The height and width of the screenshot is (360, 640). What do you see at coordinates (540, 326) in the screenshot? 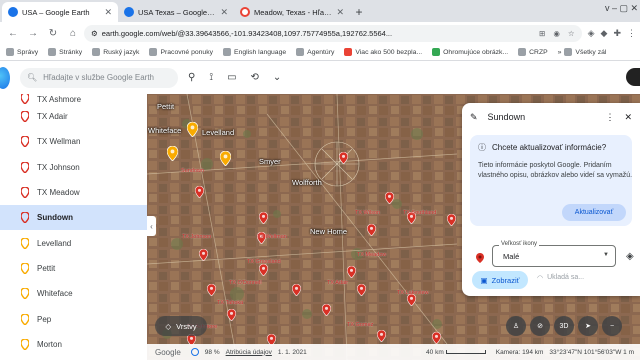
I see `location-off-icon: ⊘` at bounding box center [540, 326].